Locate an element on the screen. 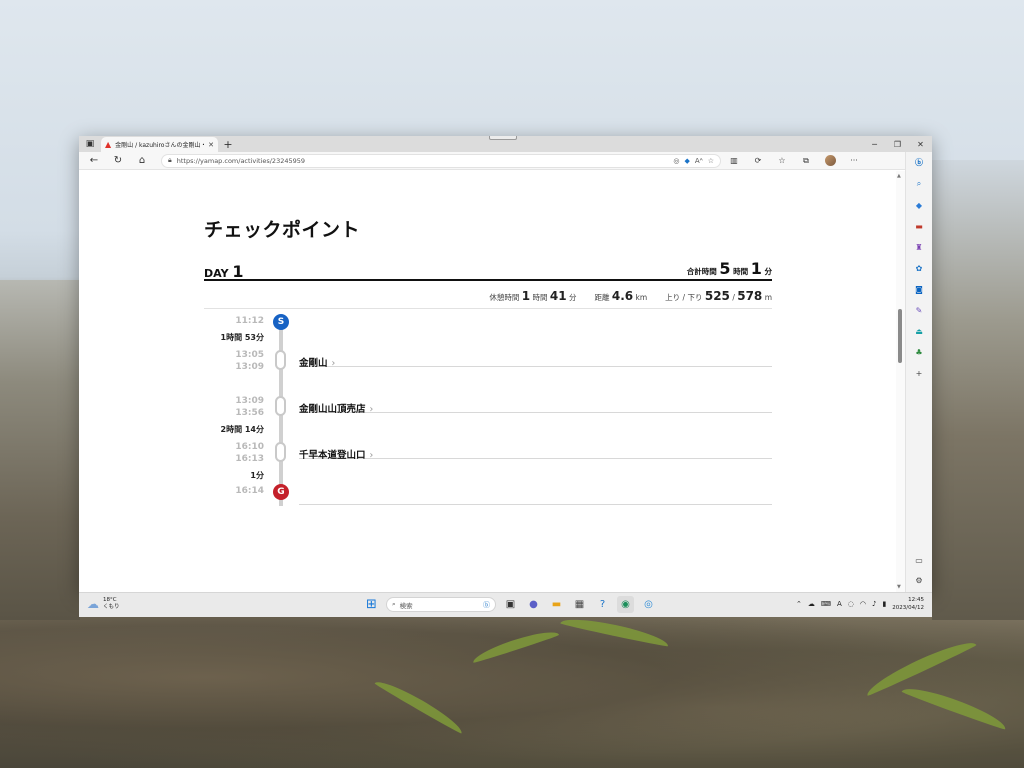 The height and width of the screenshot is (768, 1024). page-scrollbar: ▲ ▼ is located at coordinates (900, 381).